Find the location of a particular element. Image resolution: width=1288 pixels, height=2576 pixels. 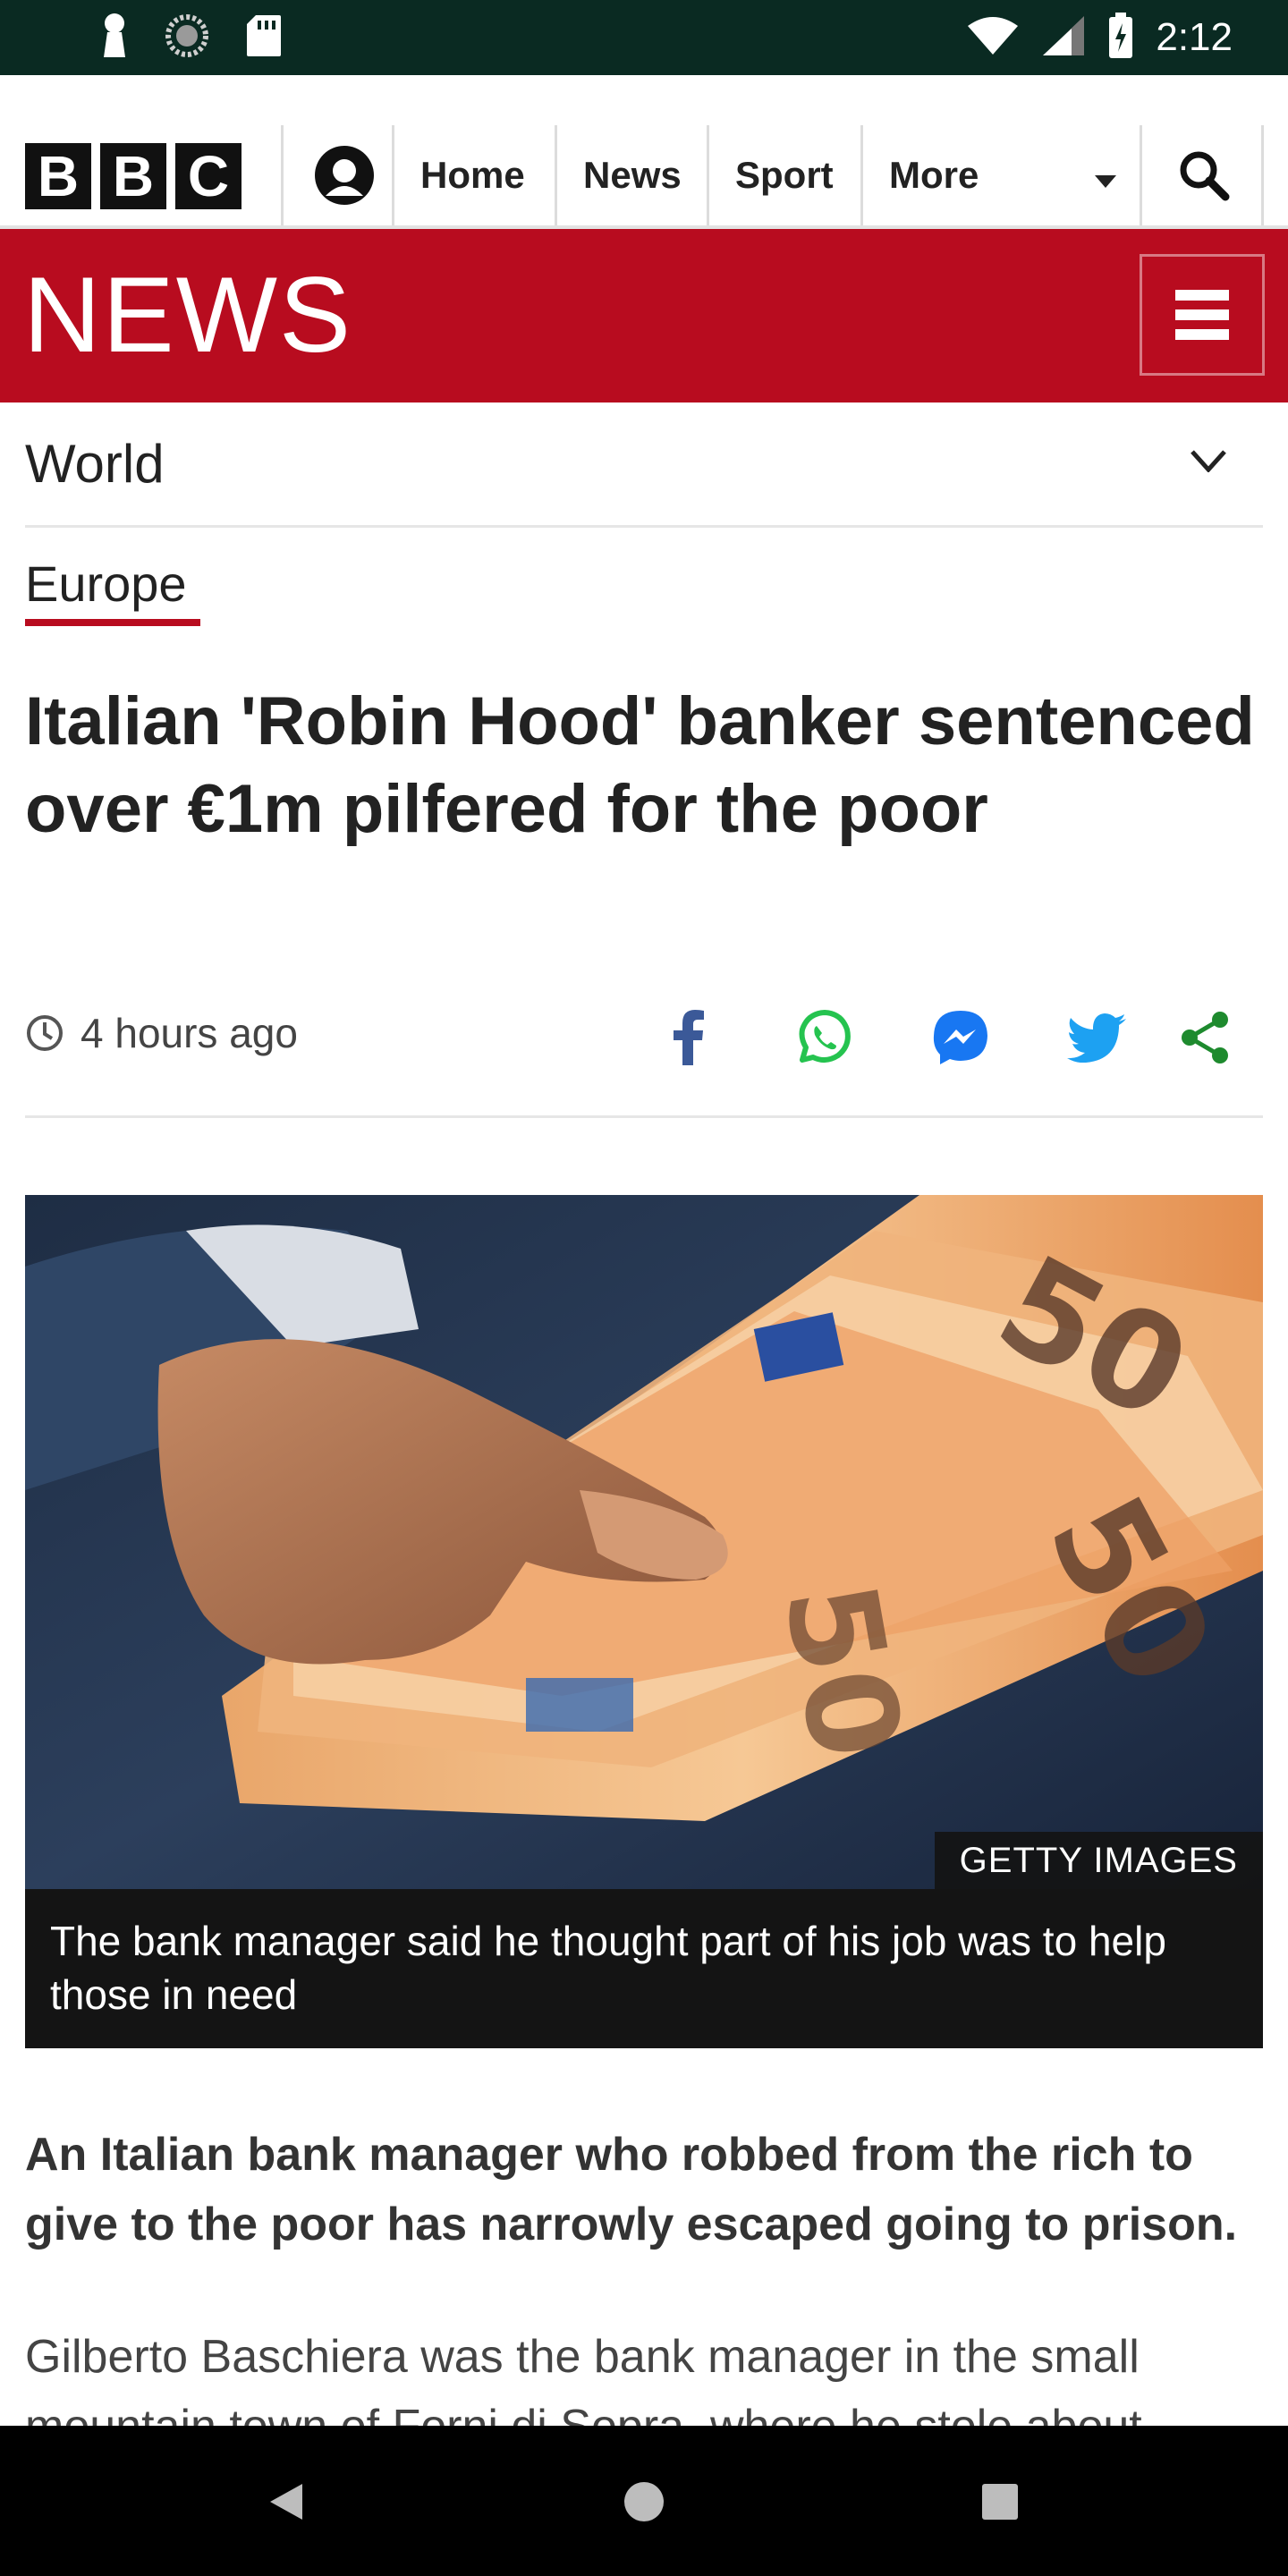

menu-button is located at coordinates (1202, 315).